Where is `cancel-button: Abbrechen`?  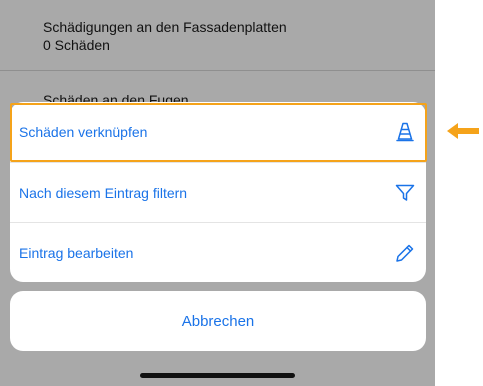
cancel-button: Abbrechen is located at coordinates (218, 321).